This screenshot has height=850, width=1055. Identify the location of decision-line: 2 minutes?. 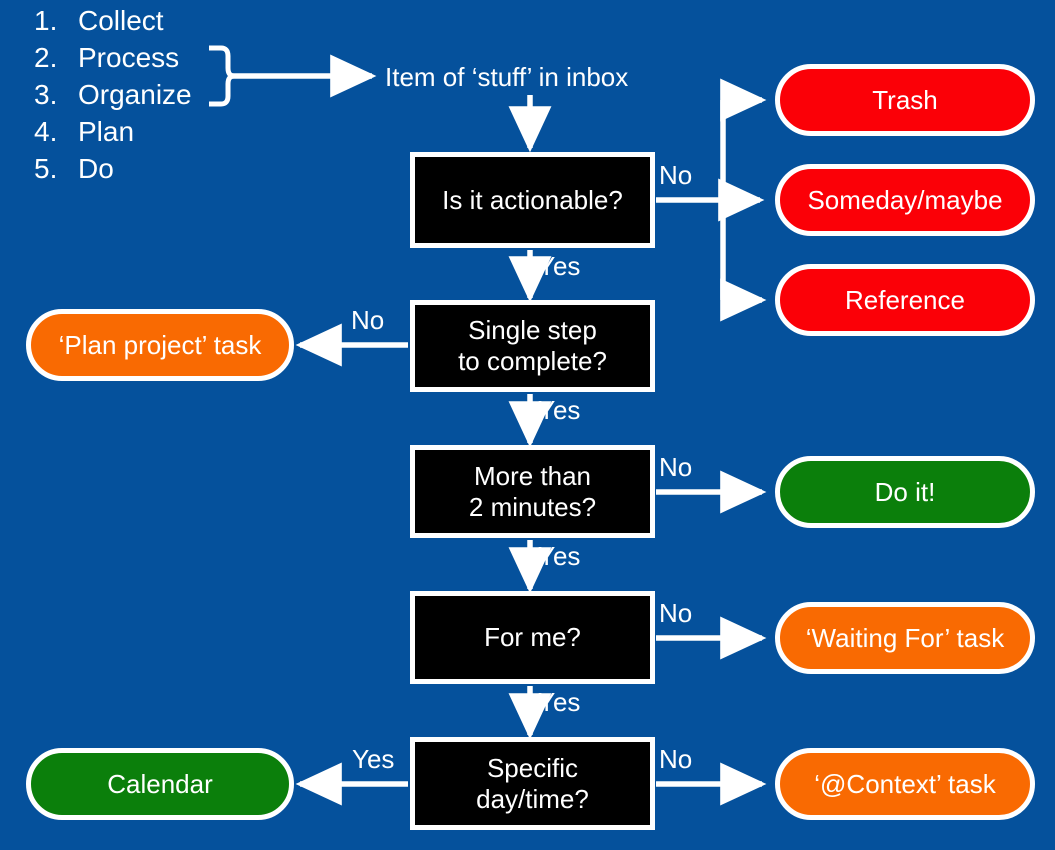
(532, 506).